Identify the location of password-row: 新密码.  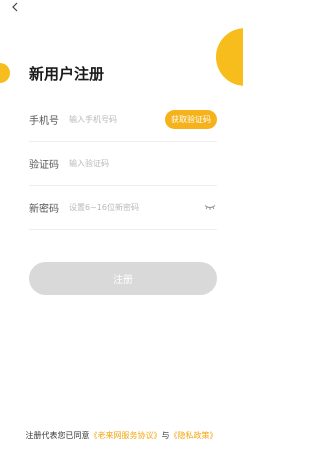
(123, 208).